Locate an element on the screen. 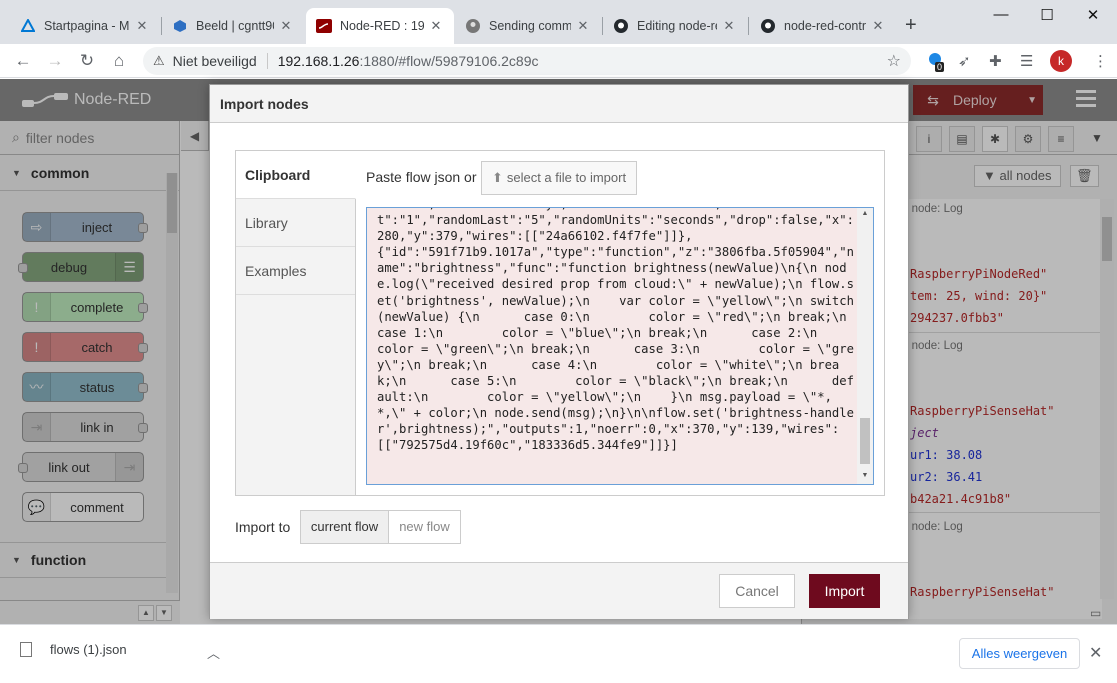 The height and width of the screenshot is (683, 1117). reload-icon: ↻ is located at coordinates (87, 61).